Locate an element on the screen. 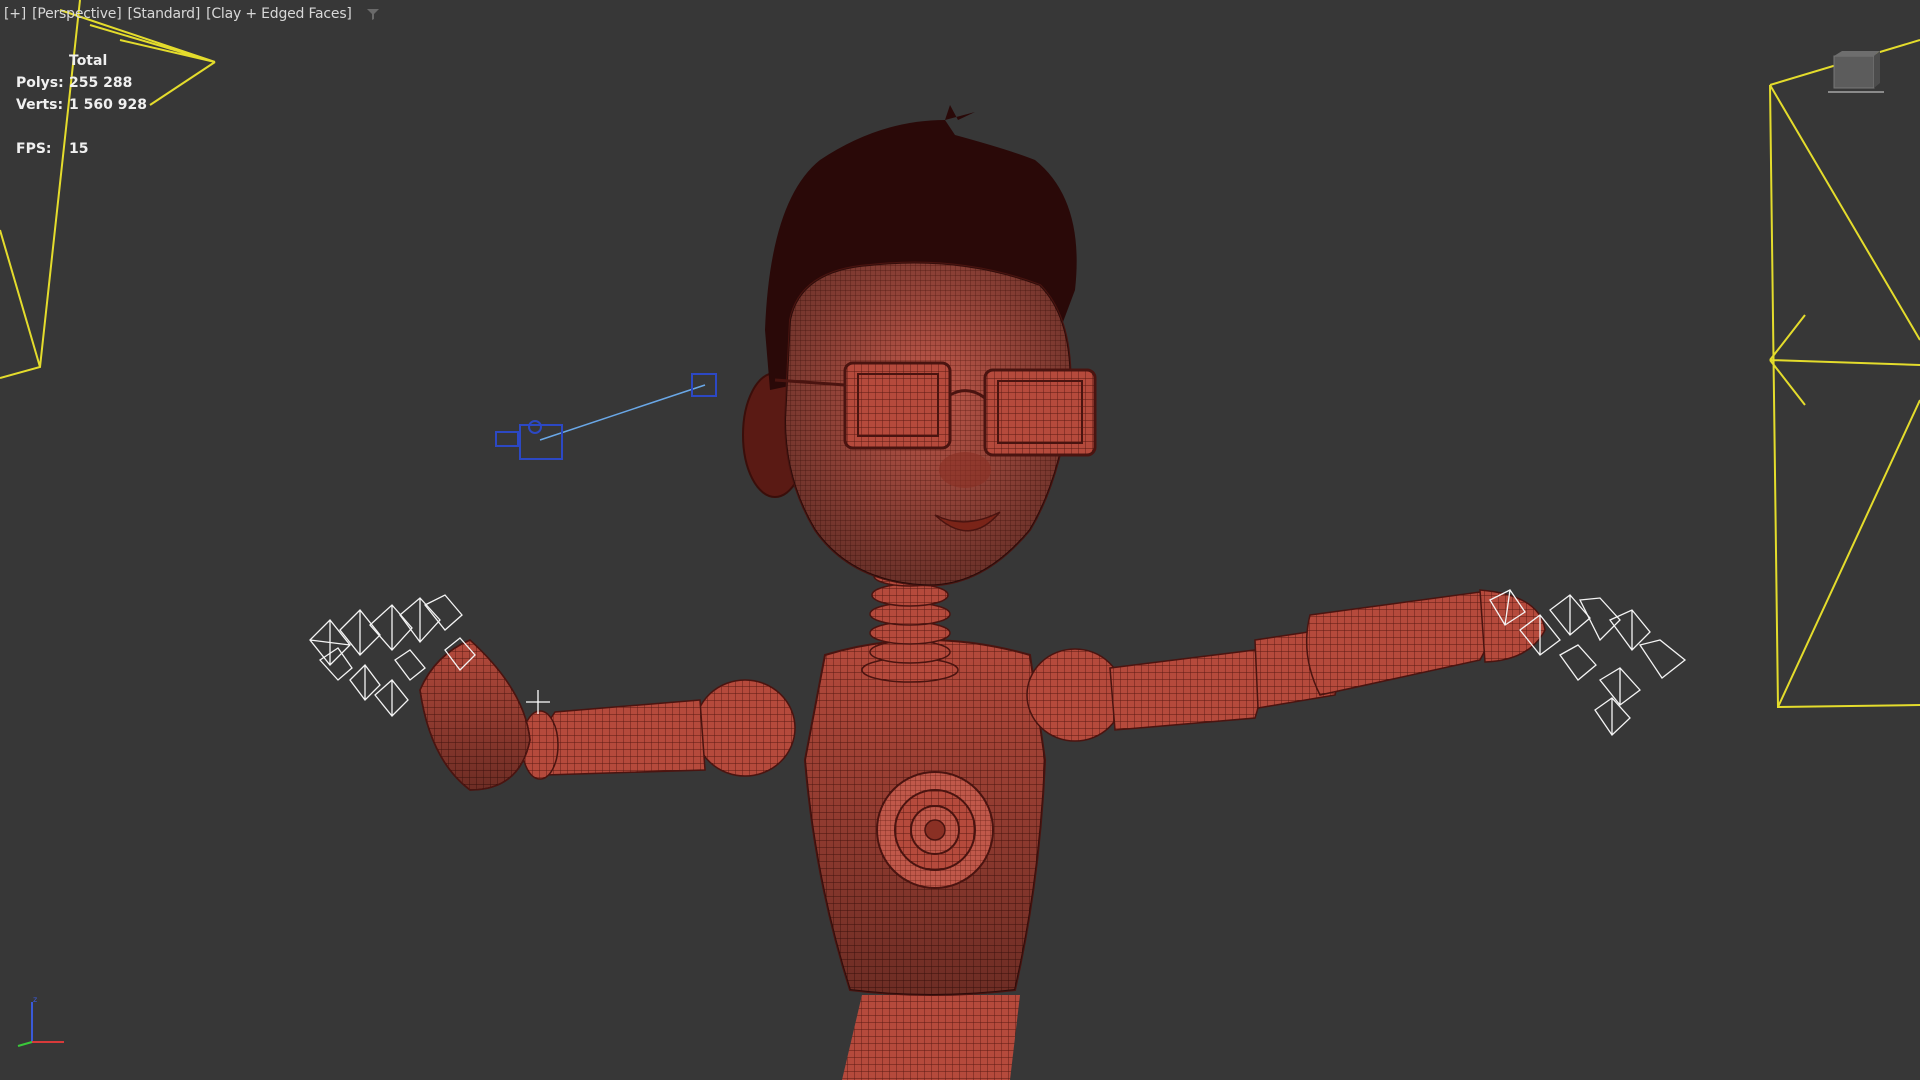  light-right is located at coordinates (1844, 374).